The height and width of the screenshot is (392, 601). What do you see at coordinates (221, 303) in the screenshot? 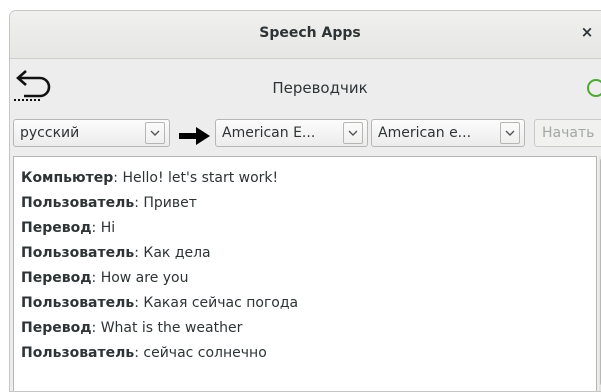
I see `message-text: Какая сейчас погода` at bounding box center [221, 303].